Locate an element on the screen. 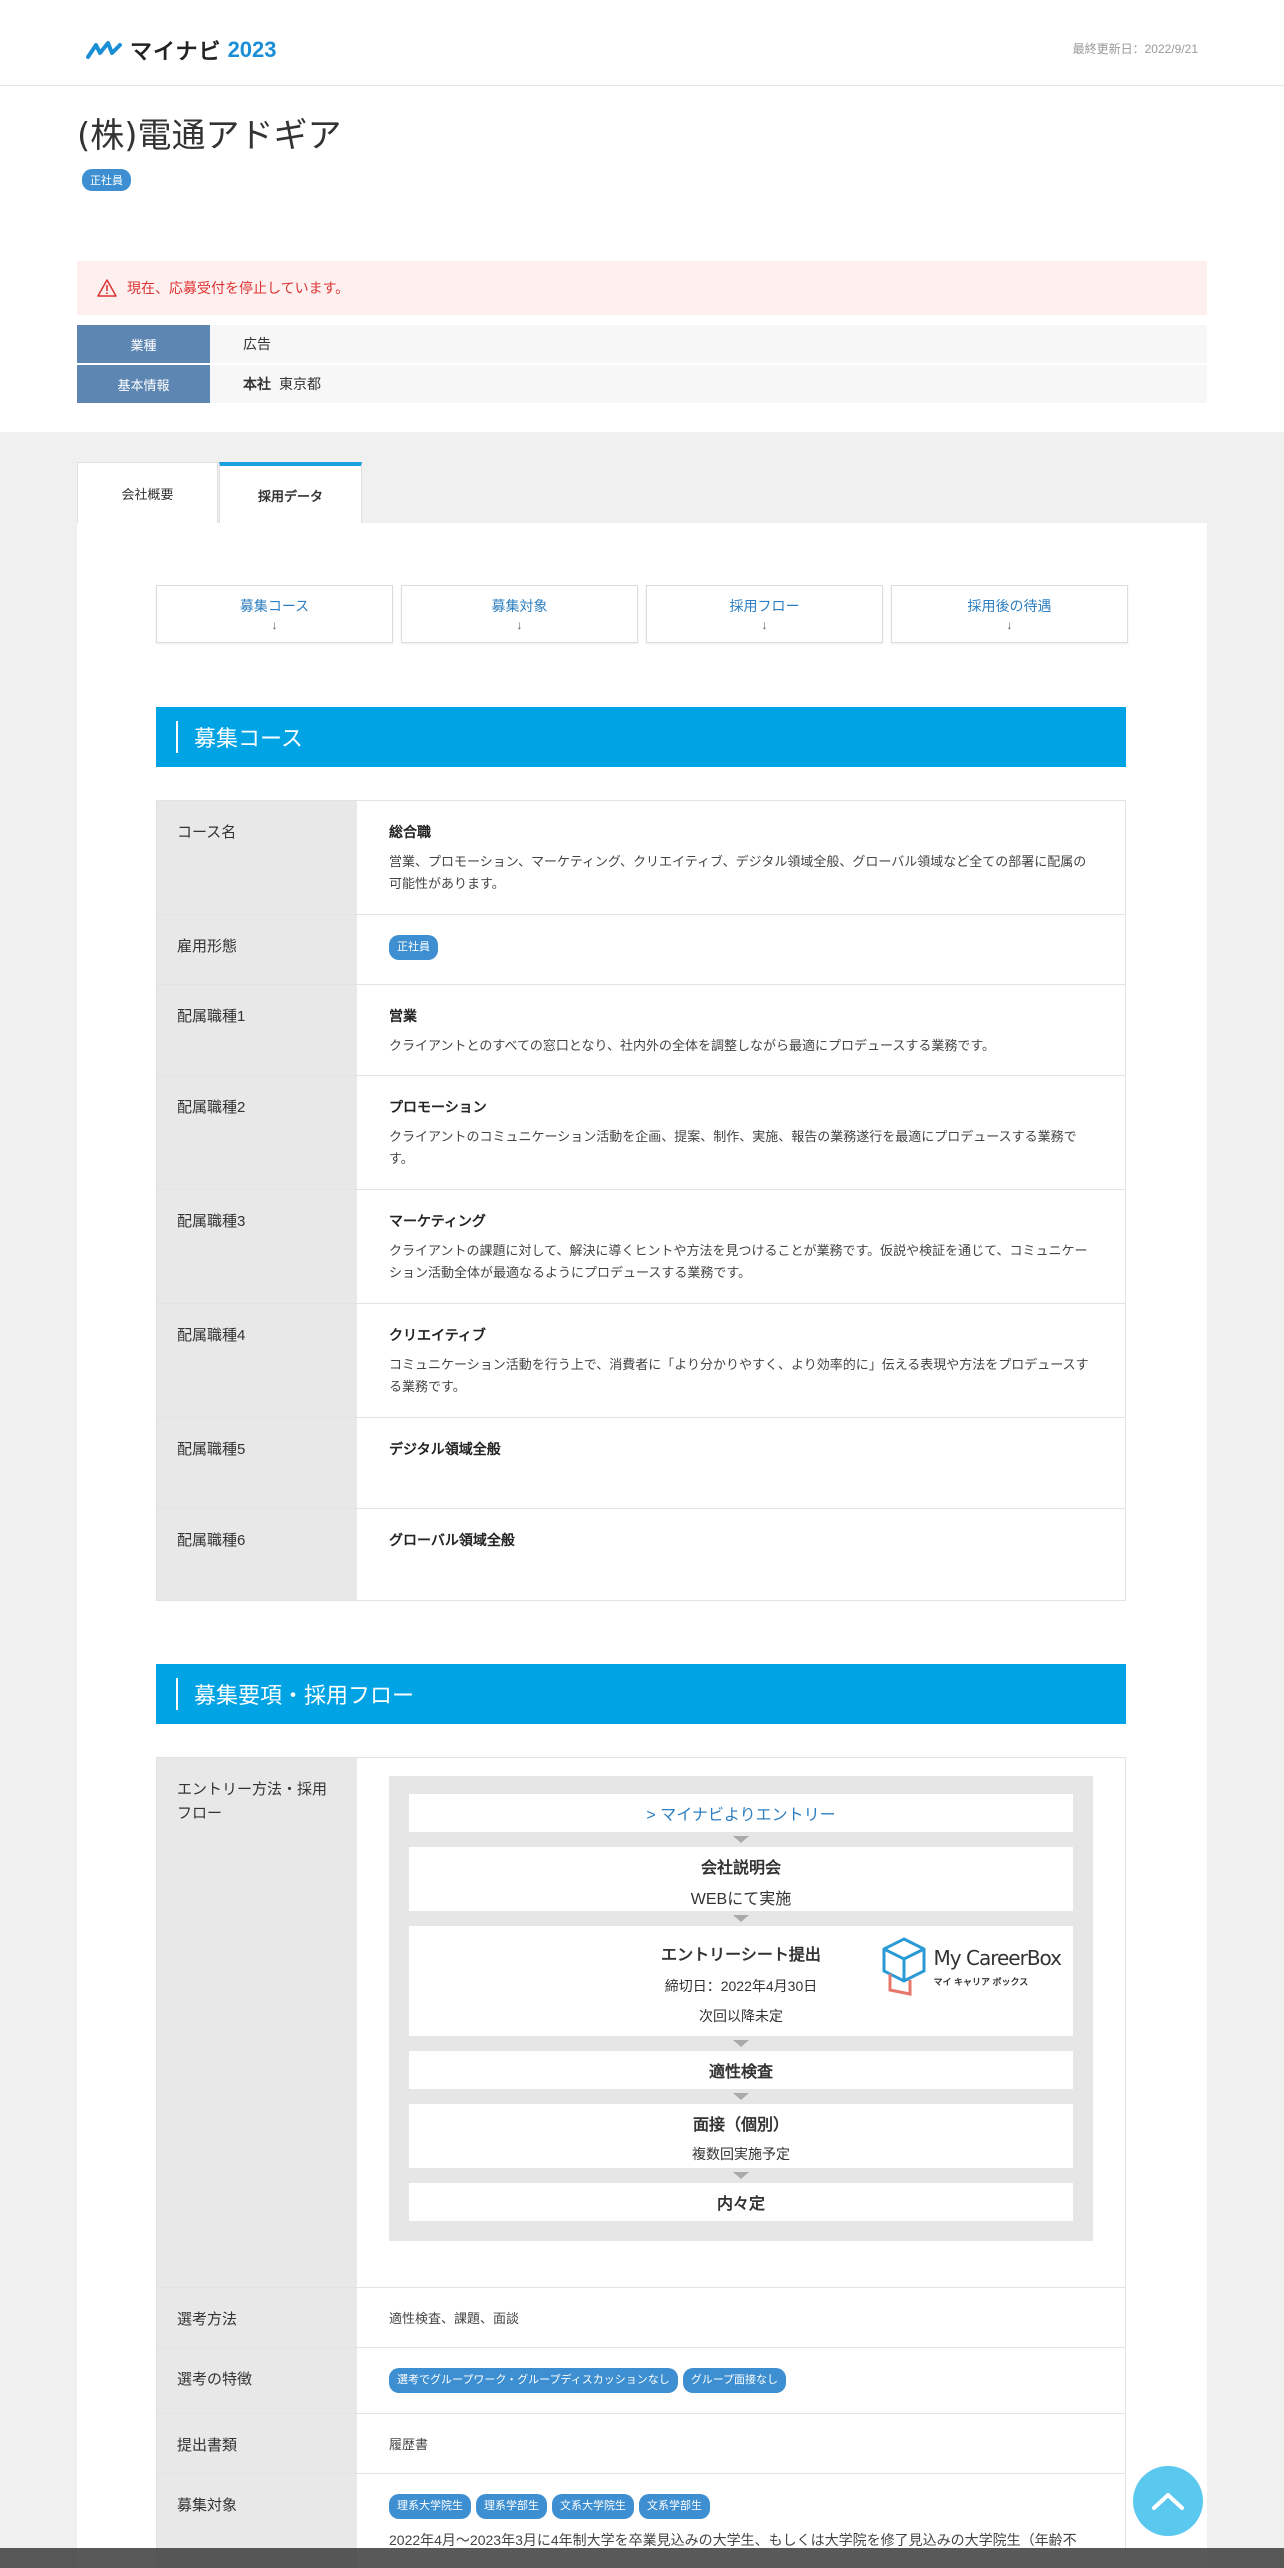 The height and width of the screenshot is (2568, 1284). job-title: グローバル領域全般 is located at coordinates (452, 1540).